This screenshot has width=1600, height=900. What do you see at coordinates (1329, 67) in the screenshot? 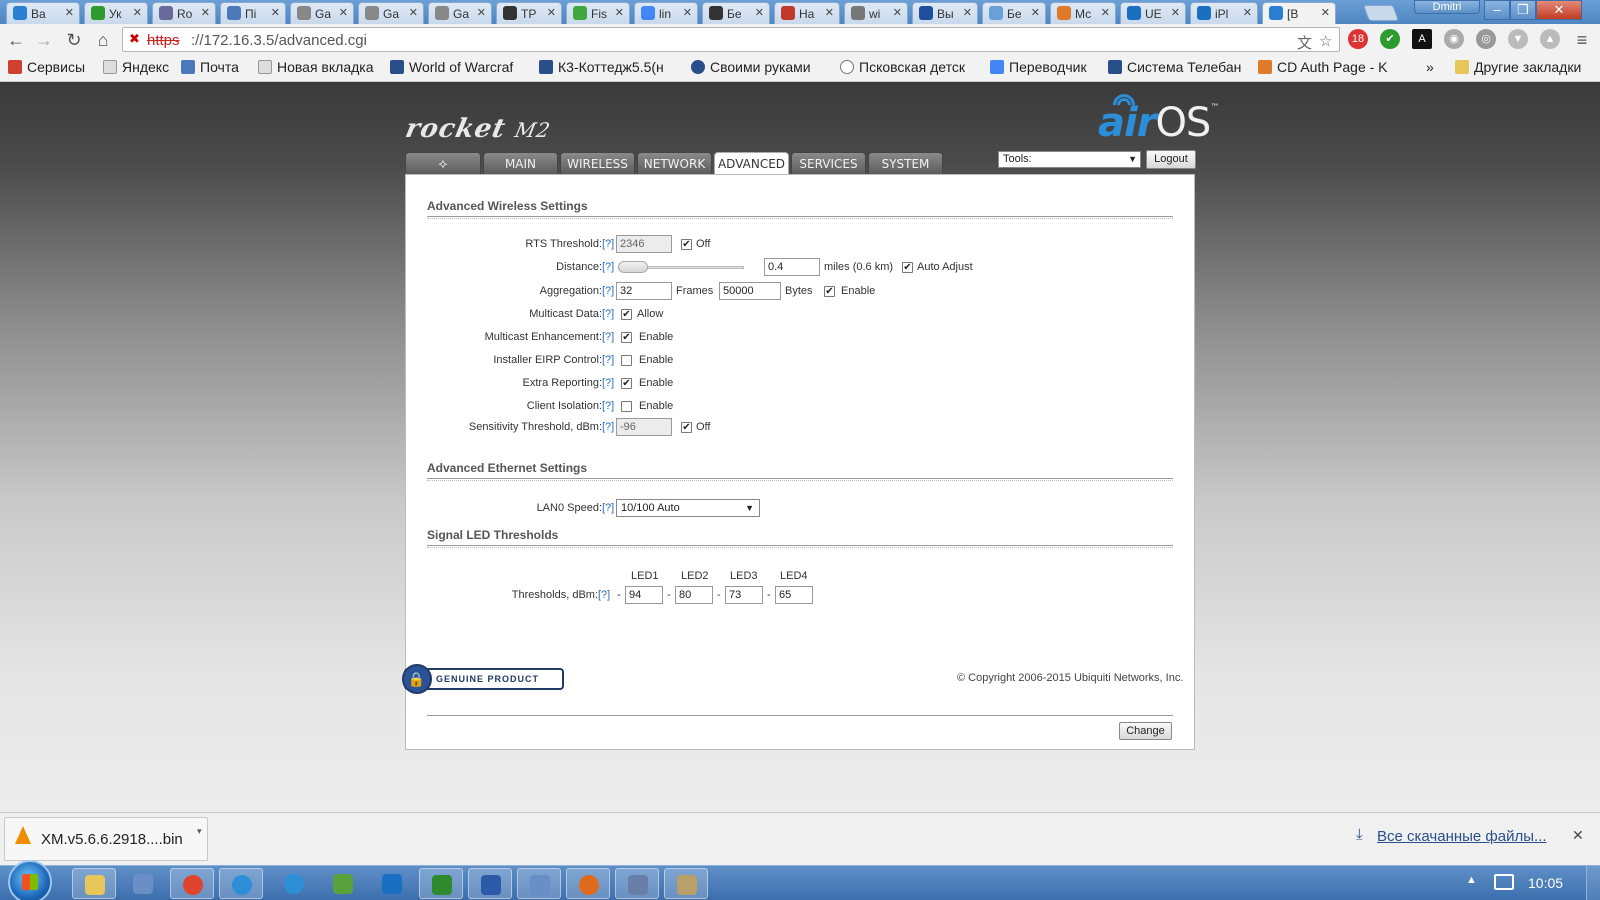
I see `bookmark-item: CD Auth Page - K` at bounding box center [1329, 67].